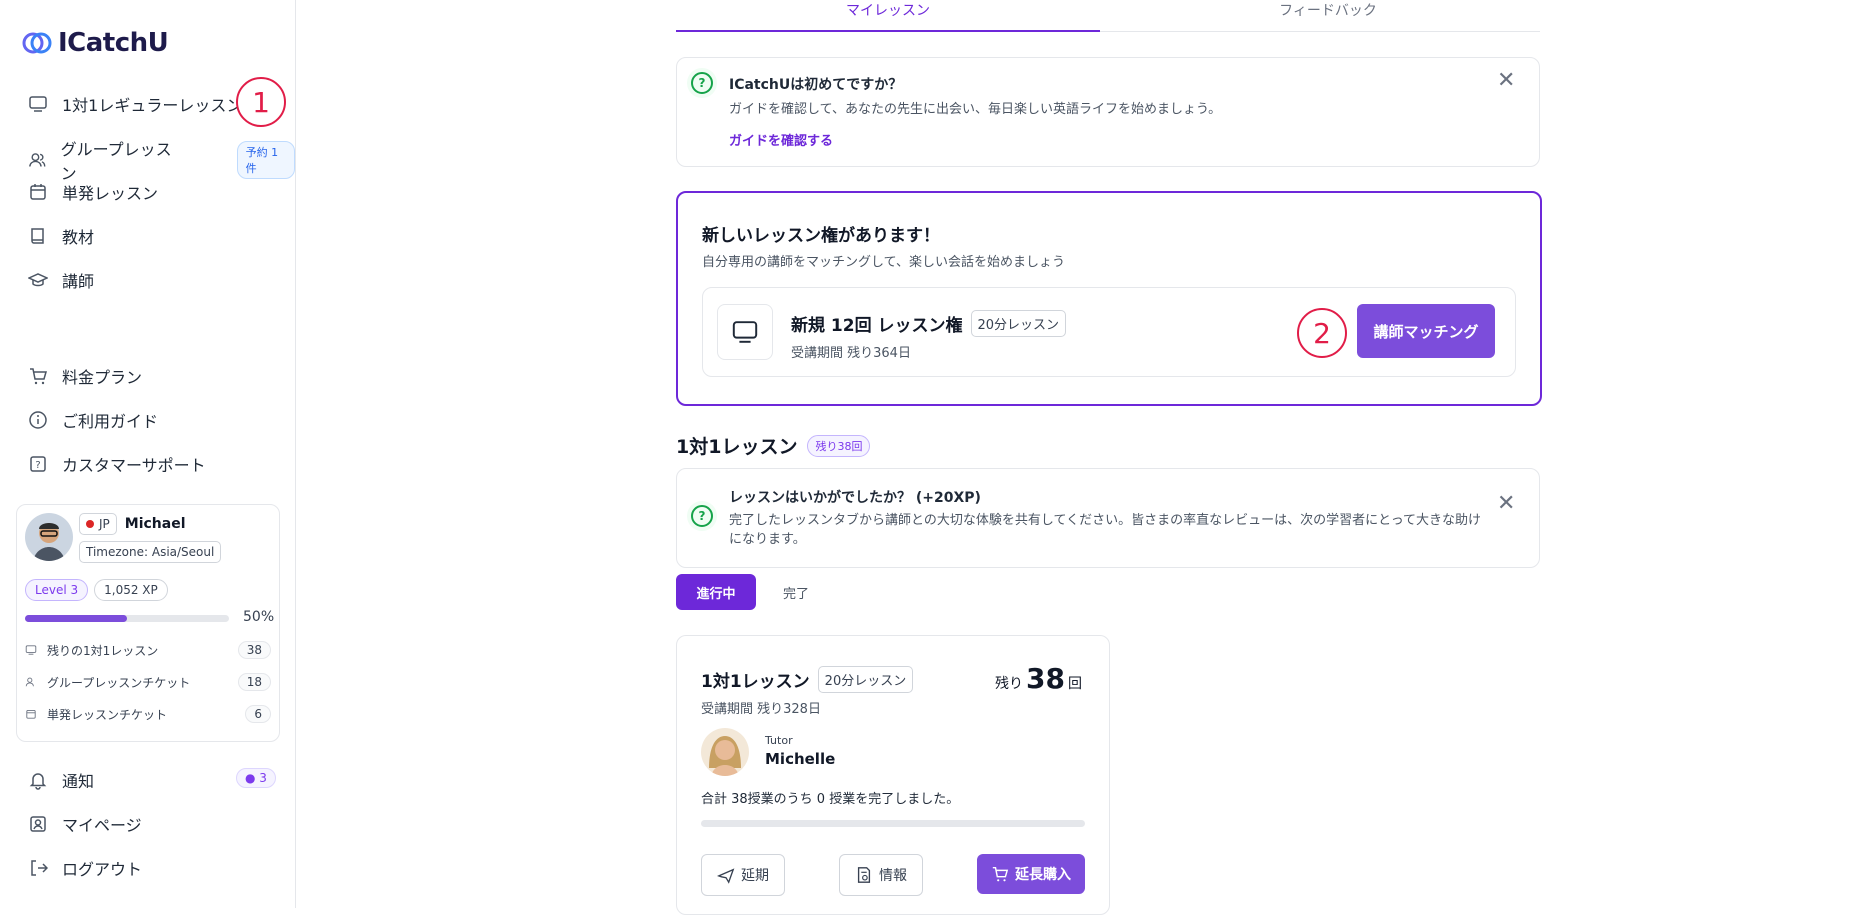  Describe the element at coordinates (864, 875) in the screenshot. I see `document-search-icon` at that location.